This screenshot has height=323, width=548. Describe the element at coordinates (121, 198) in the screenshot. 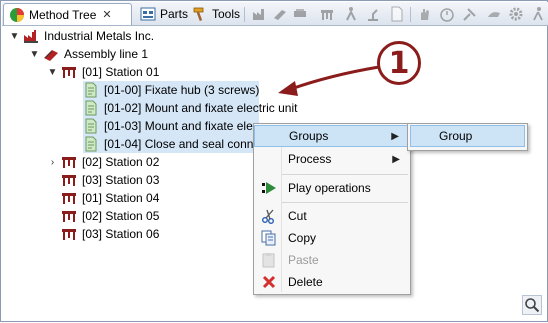

I see `tree-item-label: [01] Station 04` at that location.